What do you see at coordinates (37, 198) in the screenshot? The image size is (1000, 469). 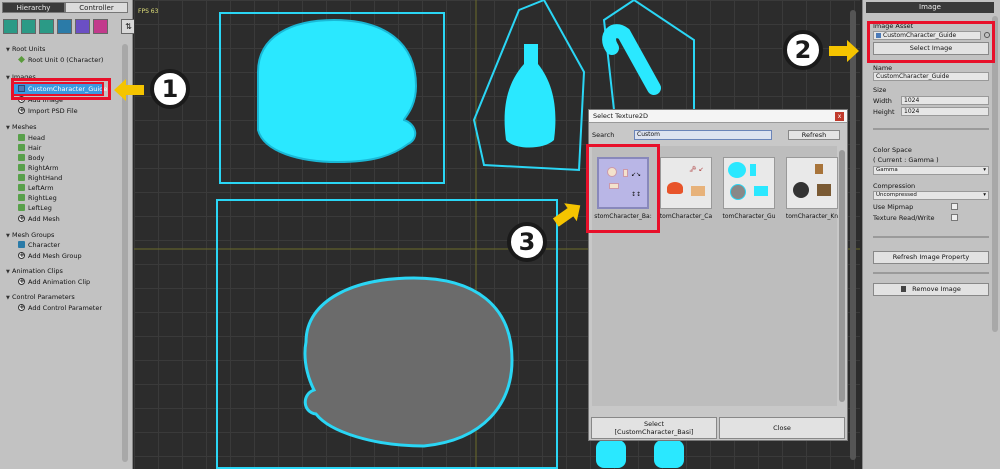 I see `mesh-item-rightleg: RightLeg` at bounding box center [37, 198].